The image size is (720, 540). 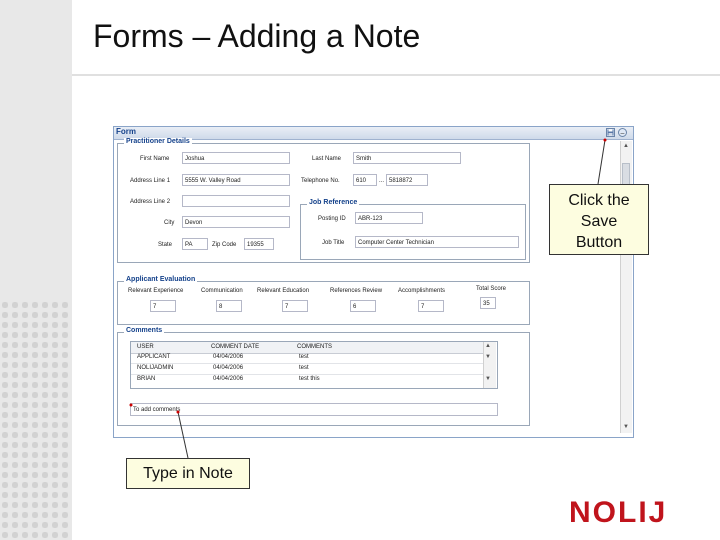 I want to click on save-callout-pointer, so click(x=601, y=162).